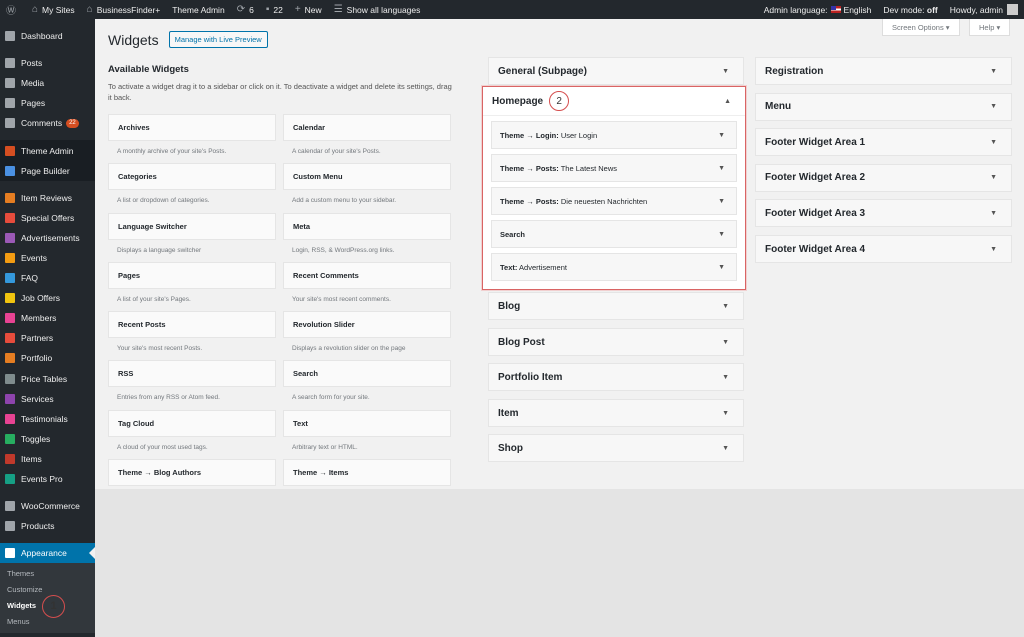 The width and height of the screenshot is (1024, 637). What do you see at coordinates (367, 423) in the screenshot?
I see `widget-text: Text` at bounding box center [367, 423].